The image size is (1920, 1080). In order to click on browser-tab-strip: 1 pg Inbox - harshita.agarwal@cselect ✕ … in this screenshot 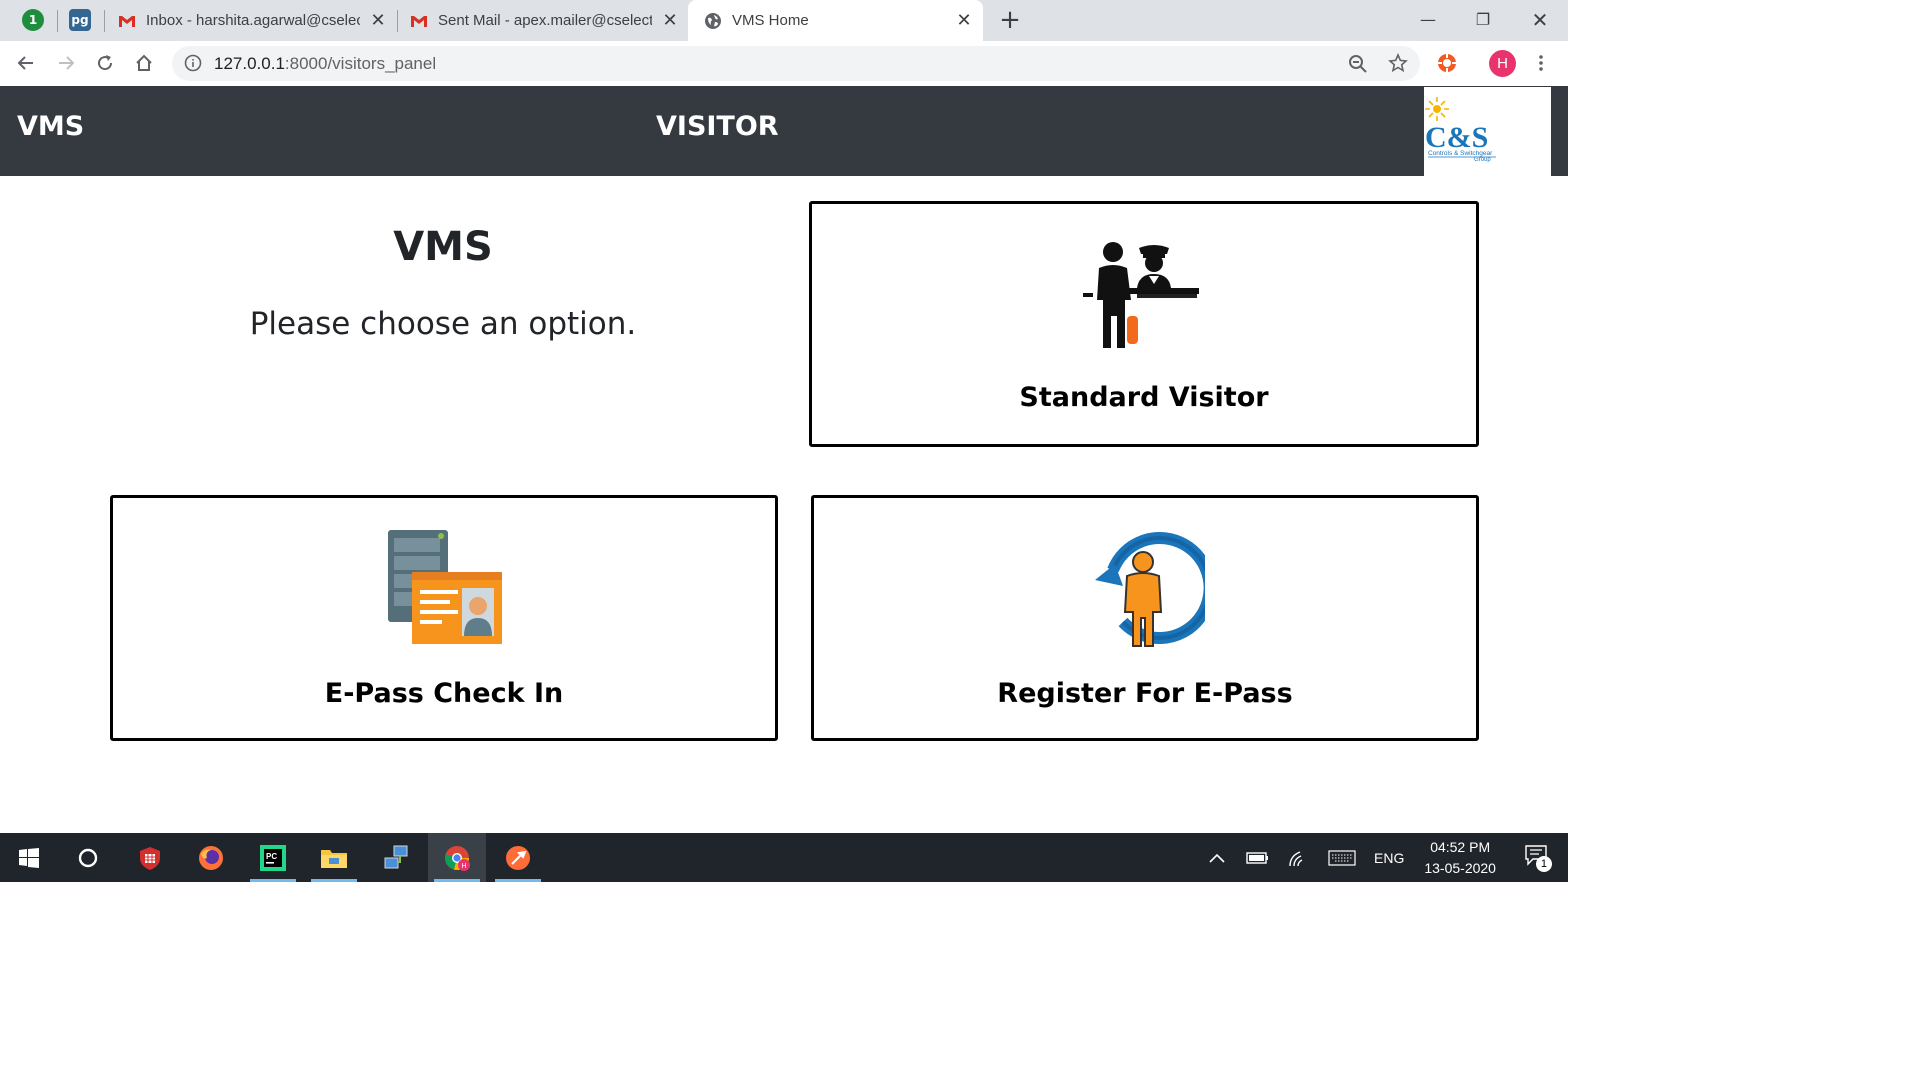, I will do `click(784, 20)`.